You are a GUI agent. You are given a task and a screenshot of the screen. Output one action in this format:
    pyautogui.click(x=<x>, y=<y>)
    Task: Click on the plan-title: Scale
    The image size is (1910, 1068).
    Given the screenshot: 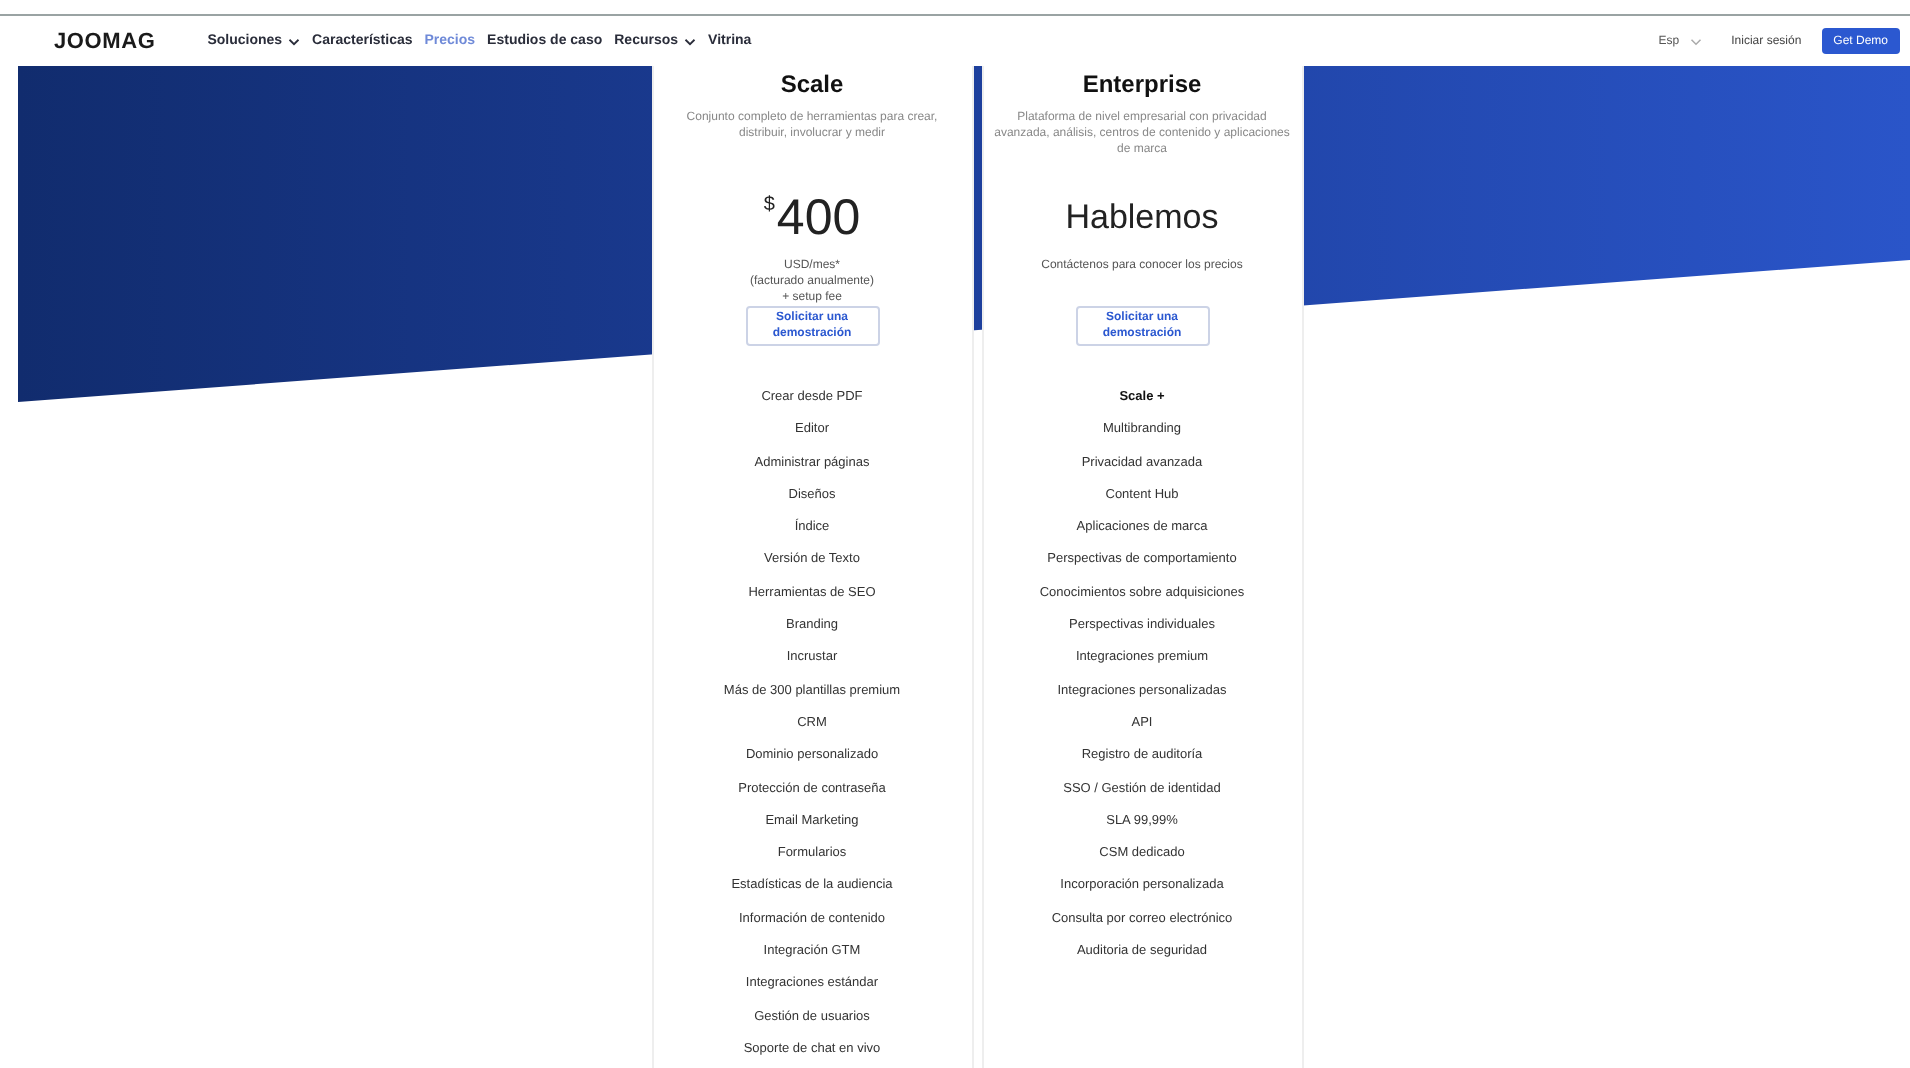 What is the action you would take?
    pyautogui.click(x=812, y=84)
    